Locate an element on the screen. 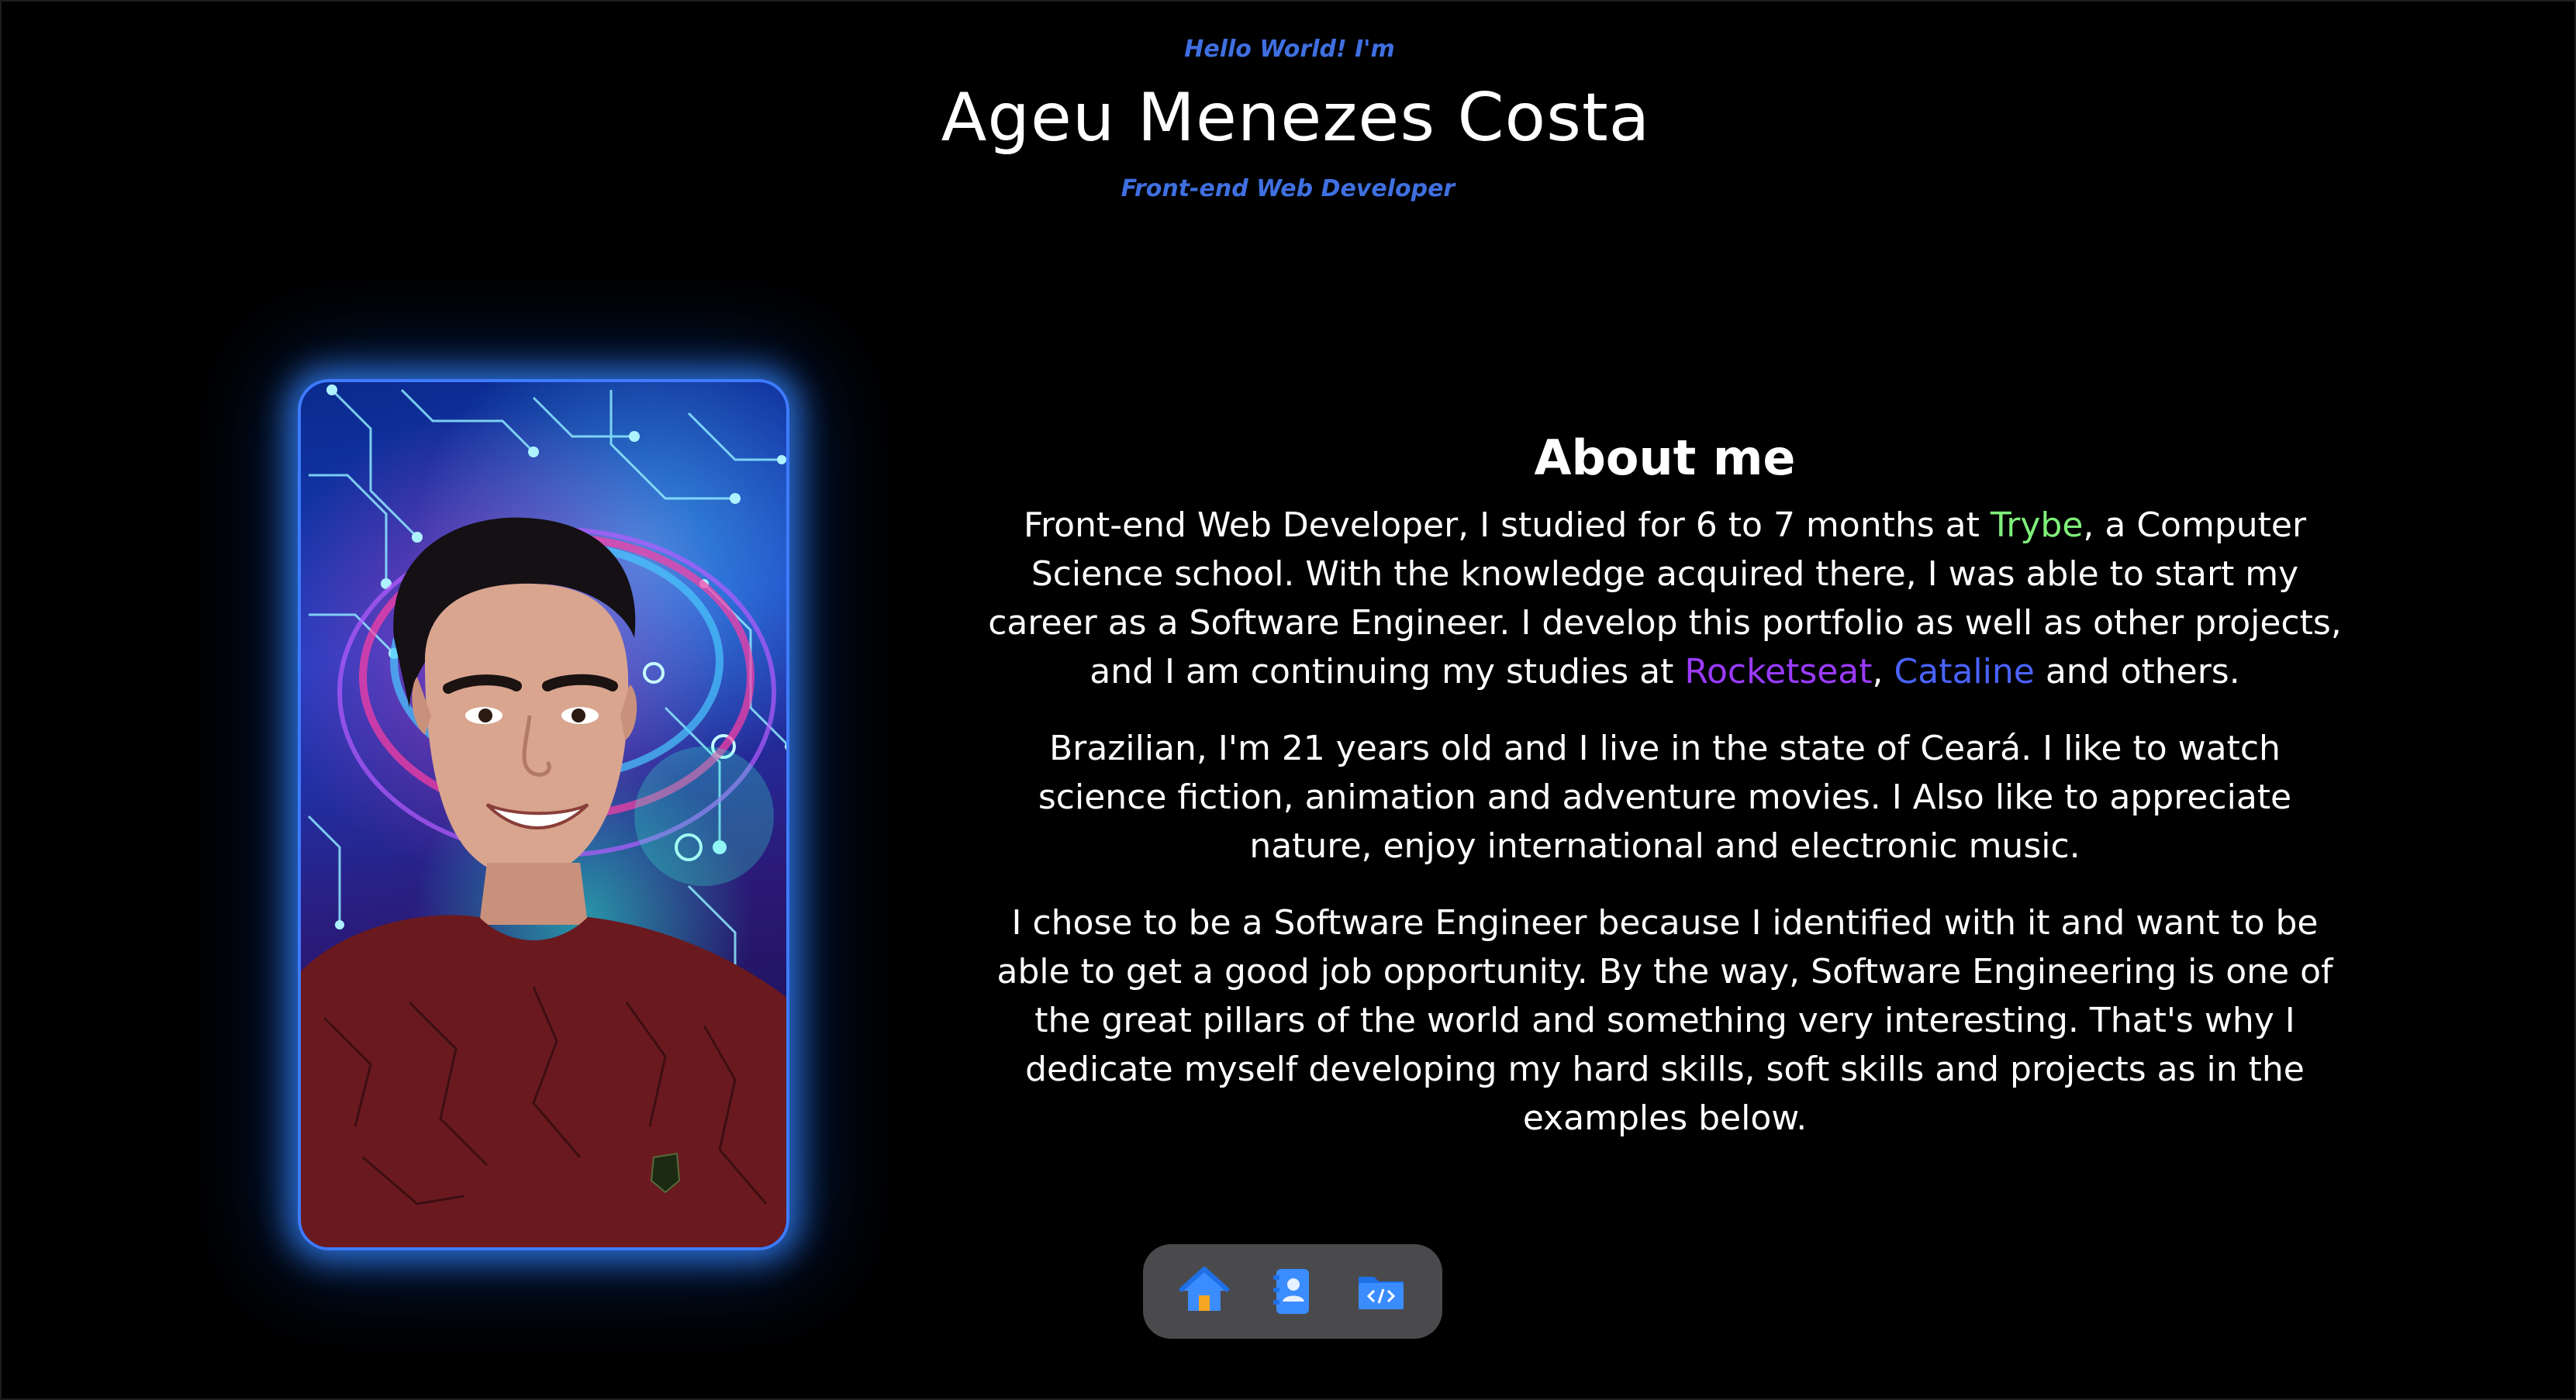 The width and height of the screenshot is (2576, 1400). cataline-link: Cataline is located at coordinates (1965, 671).